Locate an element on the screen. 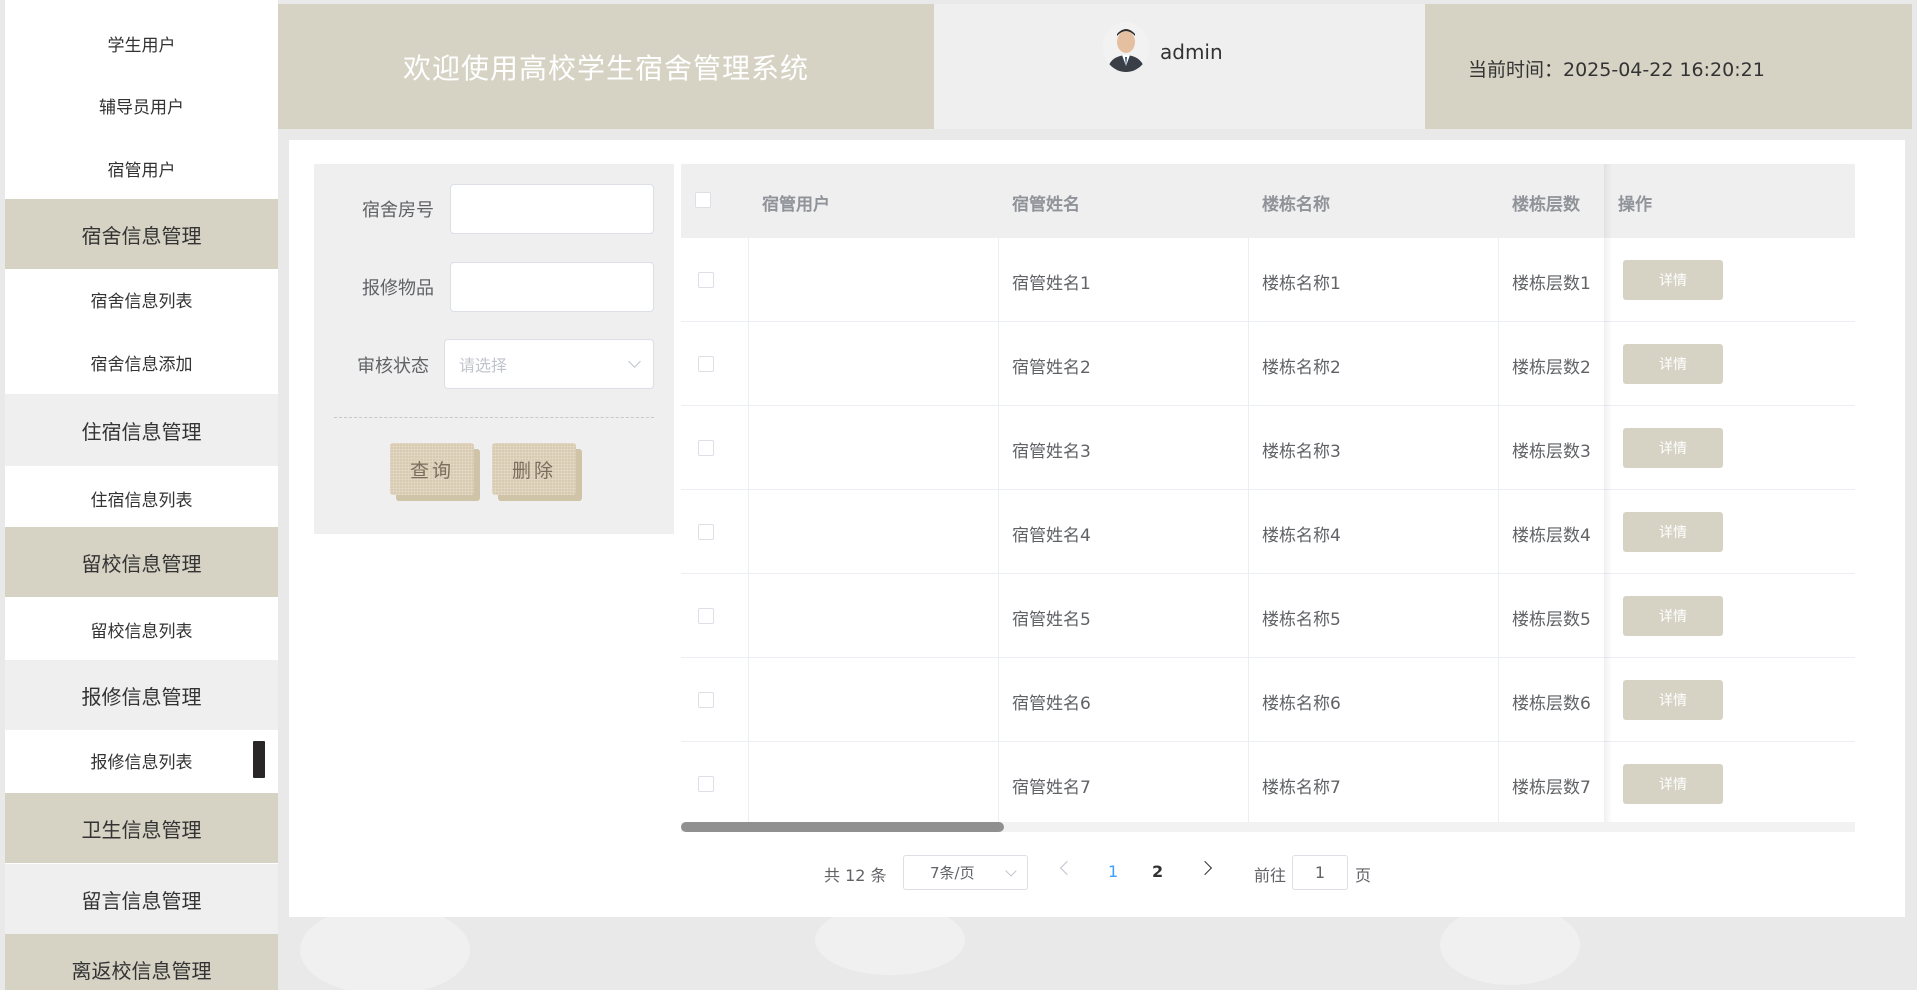 The width and height of the screenshot is (1917, 990). page-number-1: 1 is located at coordinates (1113, 871).